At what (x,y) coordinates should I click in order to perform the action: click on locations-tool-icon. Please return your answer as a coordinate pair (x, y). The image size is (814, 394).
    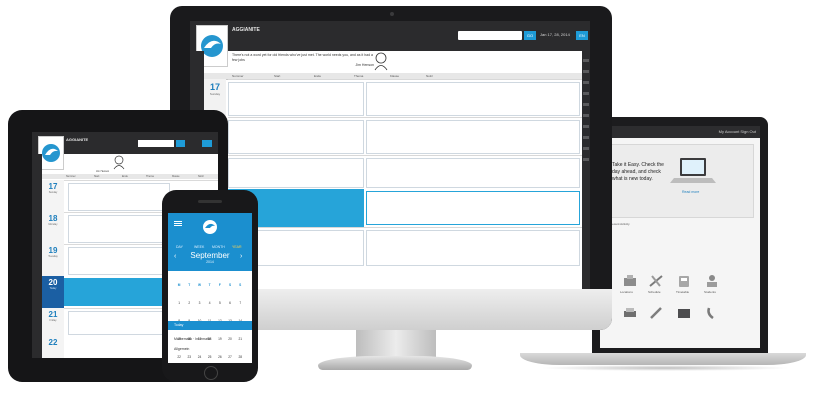
    Looking at the image, I should click on (630, 281).